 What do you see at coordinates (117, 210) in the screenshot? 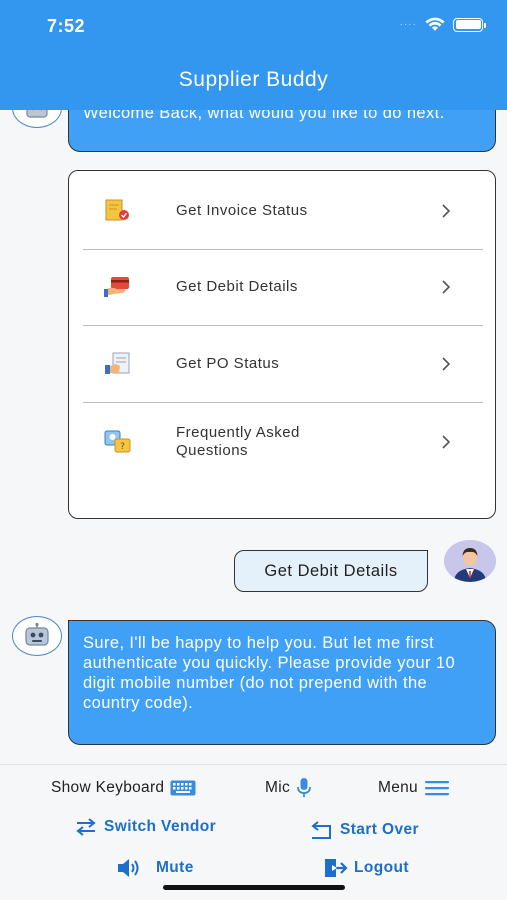
I see `invoice-icon` at bounding box center [117, 210].